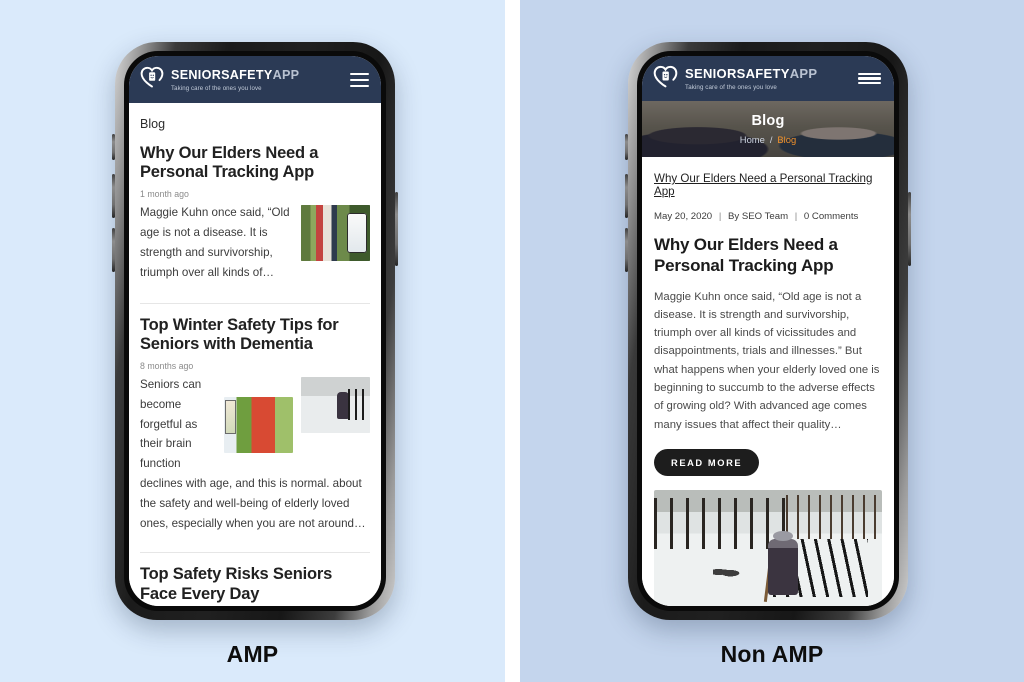  Describe the element at coordinates (731, 87) in the screenshot. I see `nonamp-brand-tagline: Taking care of the ones you love` at that location.